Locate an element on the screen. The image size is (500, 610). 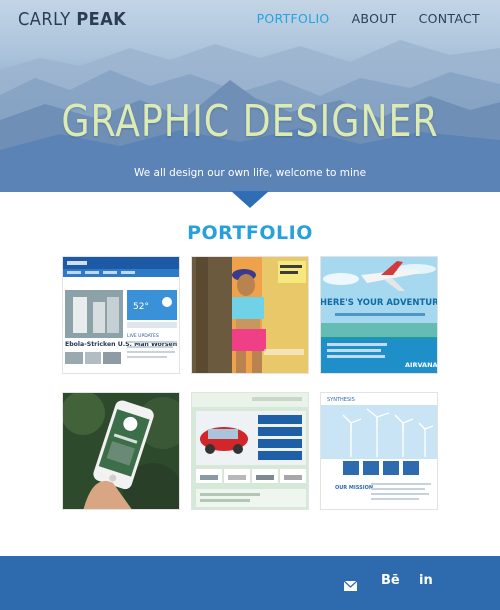
mail-icon is located at coordinates (350, 585).